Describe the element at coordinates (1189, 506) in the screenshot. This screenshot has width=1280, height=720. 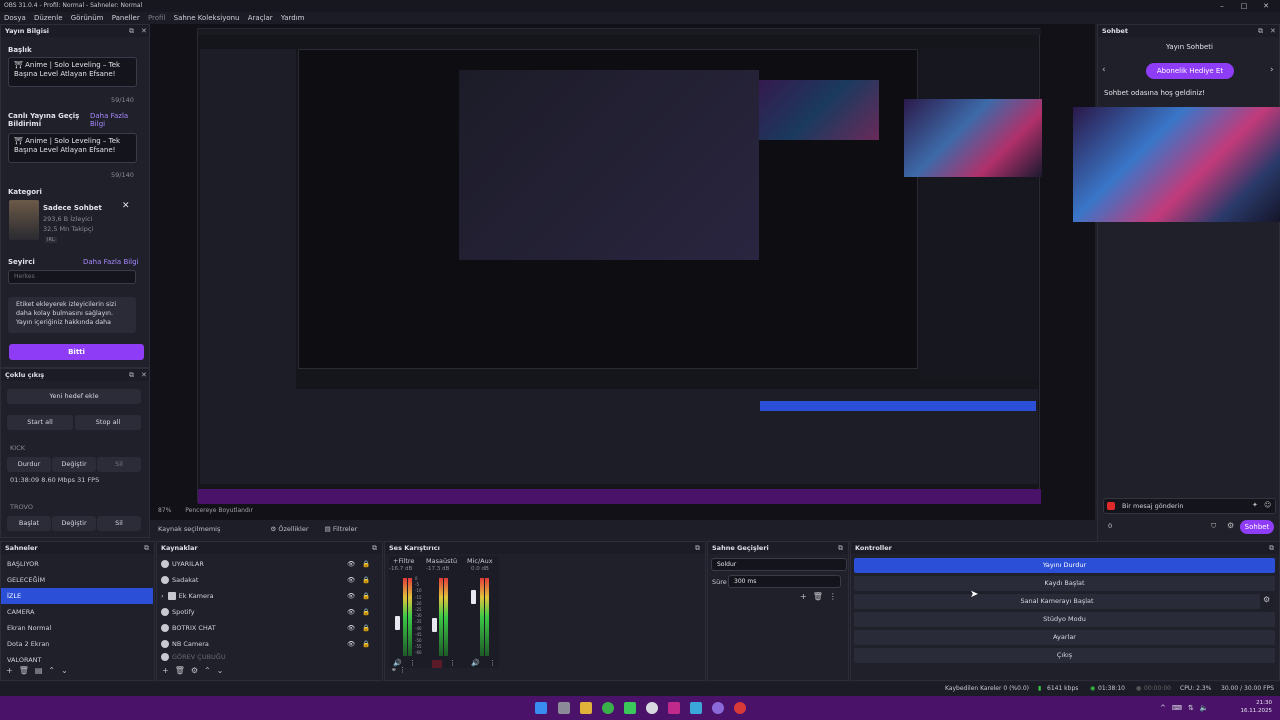
I see `chat-input: Bir mesaj gönderin ✦ ☺` at that location.